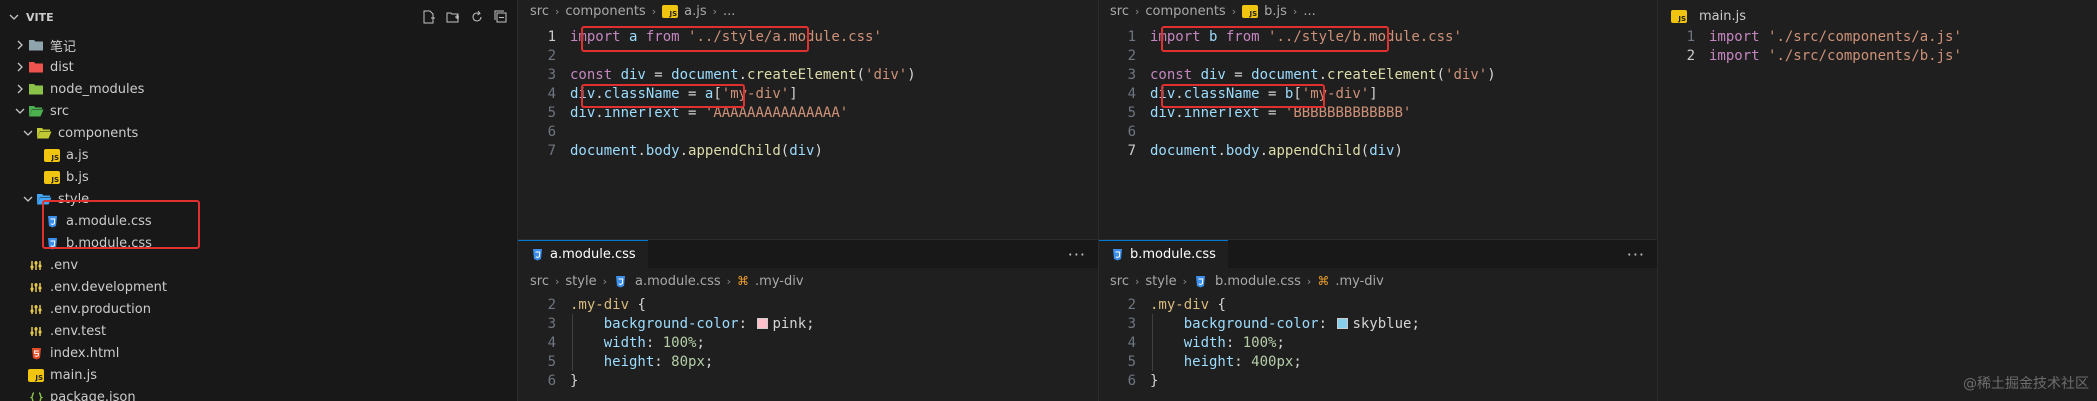 The width and height of the screenshot is (2097, 401). Describe the element at coordinates (1877, 36) in the screenshot. I see `code-line: 1 import './src/components/a.js'` at that location.